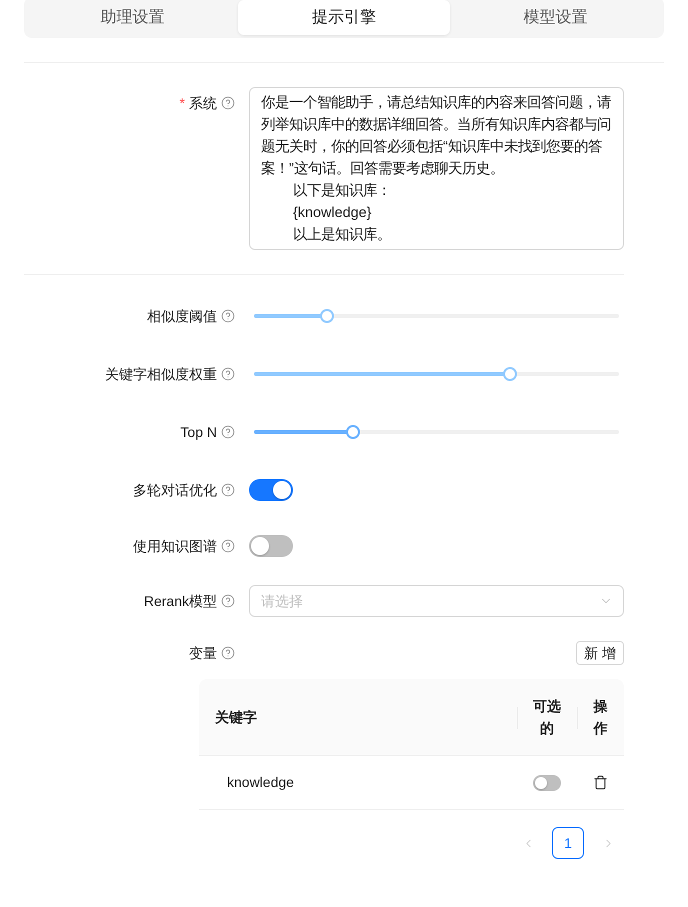 The image size is (688, 907). What do you see at coordinates (175, 490) in the screenshot?
I see `field-label: 多轮对话优化` at bounding box center [175, 490].